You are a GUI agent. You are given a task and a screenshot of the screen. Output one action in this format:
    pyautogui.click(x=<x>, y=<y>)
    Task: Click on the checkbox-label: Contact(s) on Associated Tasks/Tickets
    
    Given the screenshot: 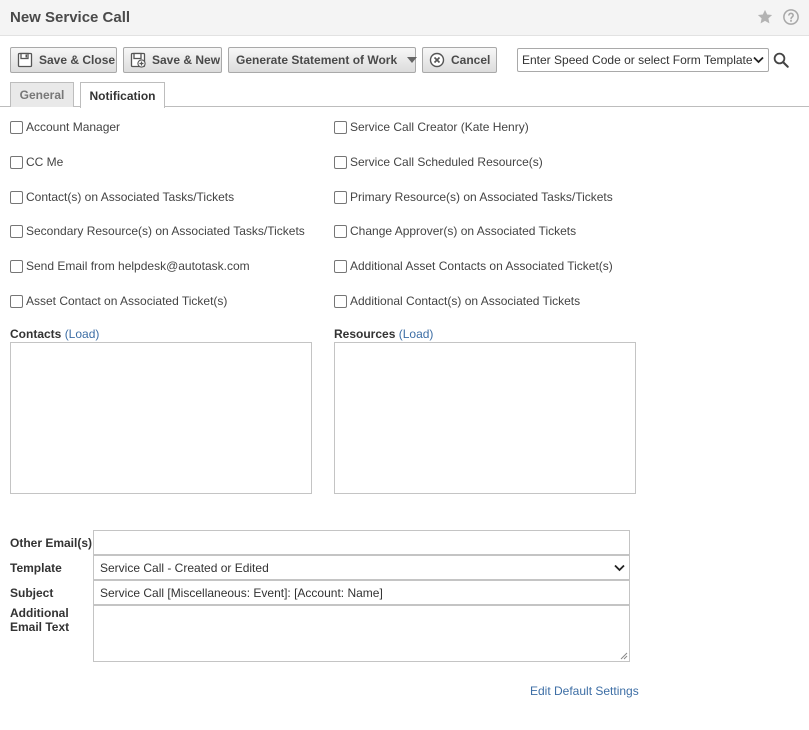 What is the action you would take?
    pyautogui.click(x=130, y=197)
    